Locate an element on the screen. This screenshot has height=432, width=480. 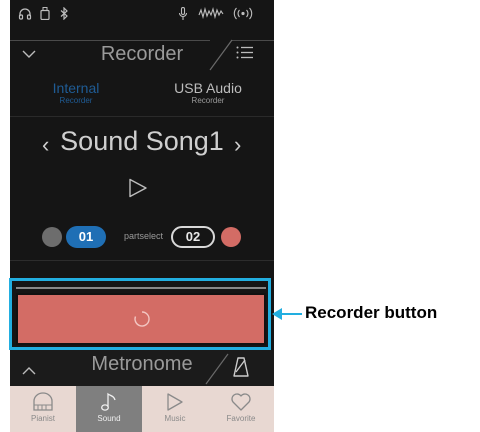
microphone-icon is located at coordinates (183, 14).